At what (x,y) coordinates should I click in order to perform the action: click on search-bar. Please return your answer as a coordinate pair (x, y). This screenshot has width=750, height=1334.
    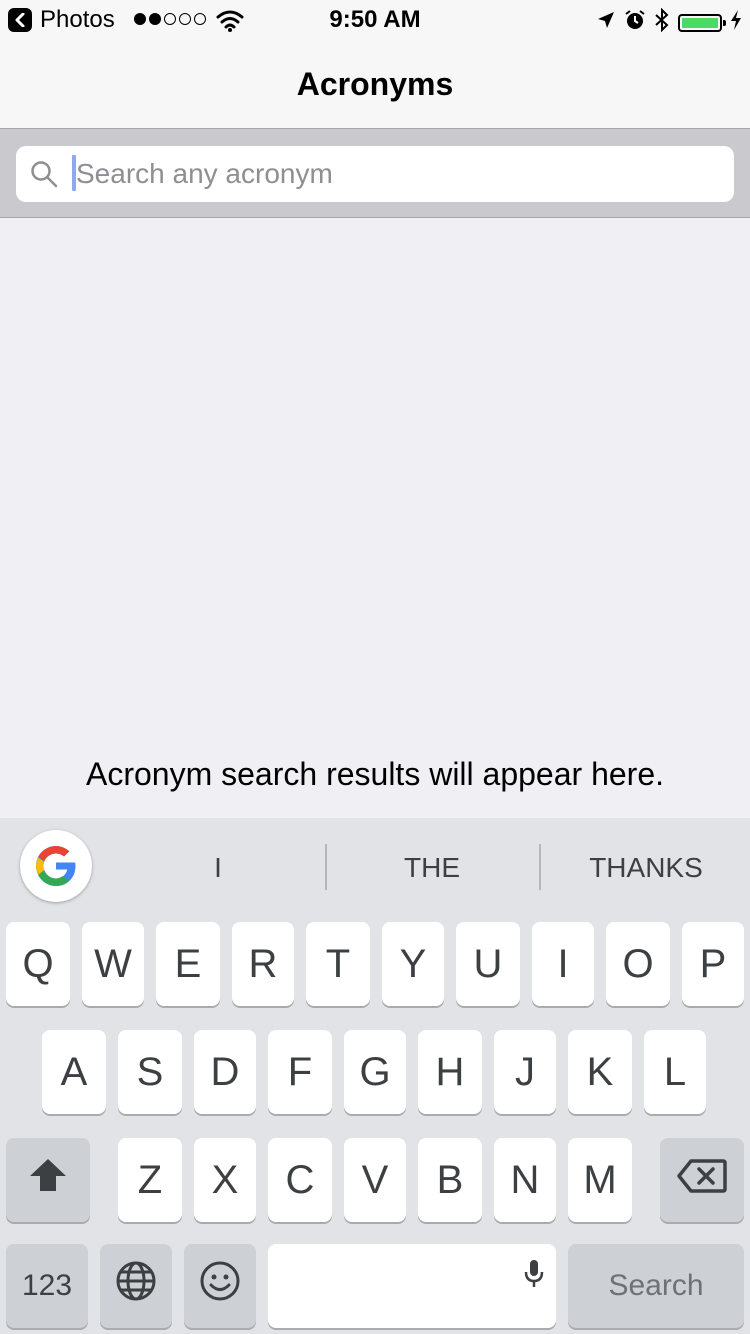
    Looking at the image, I should click on (375, 173).